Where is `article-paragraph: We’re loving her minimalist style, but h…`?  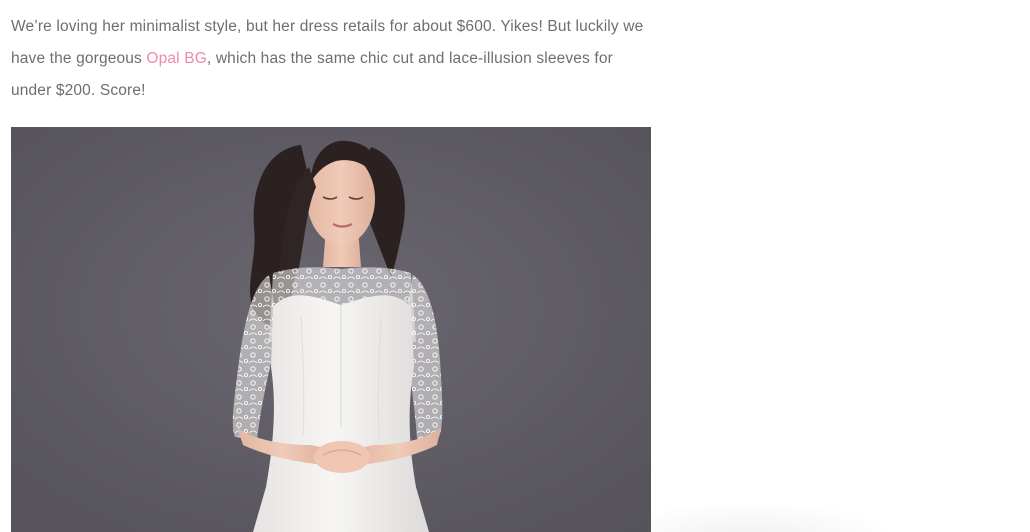
article-paragraph: We’re loving her minimalist style, but h… is located at coordinates (331, 59).